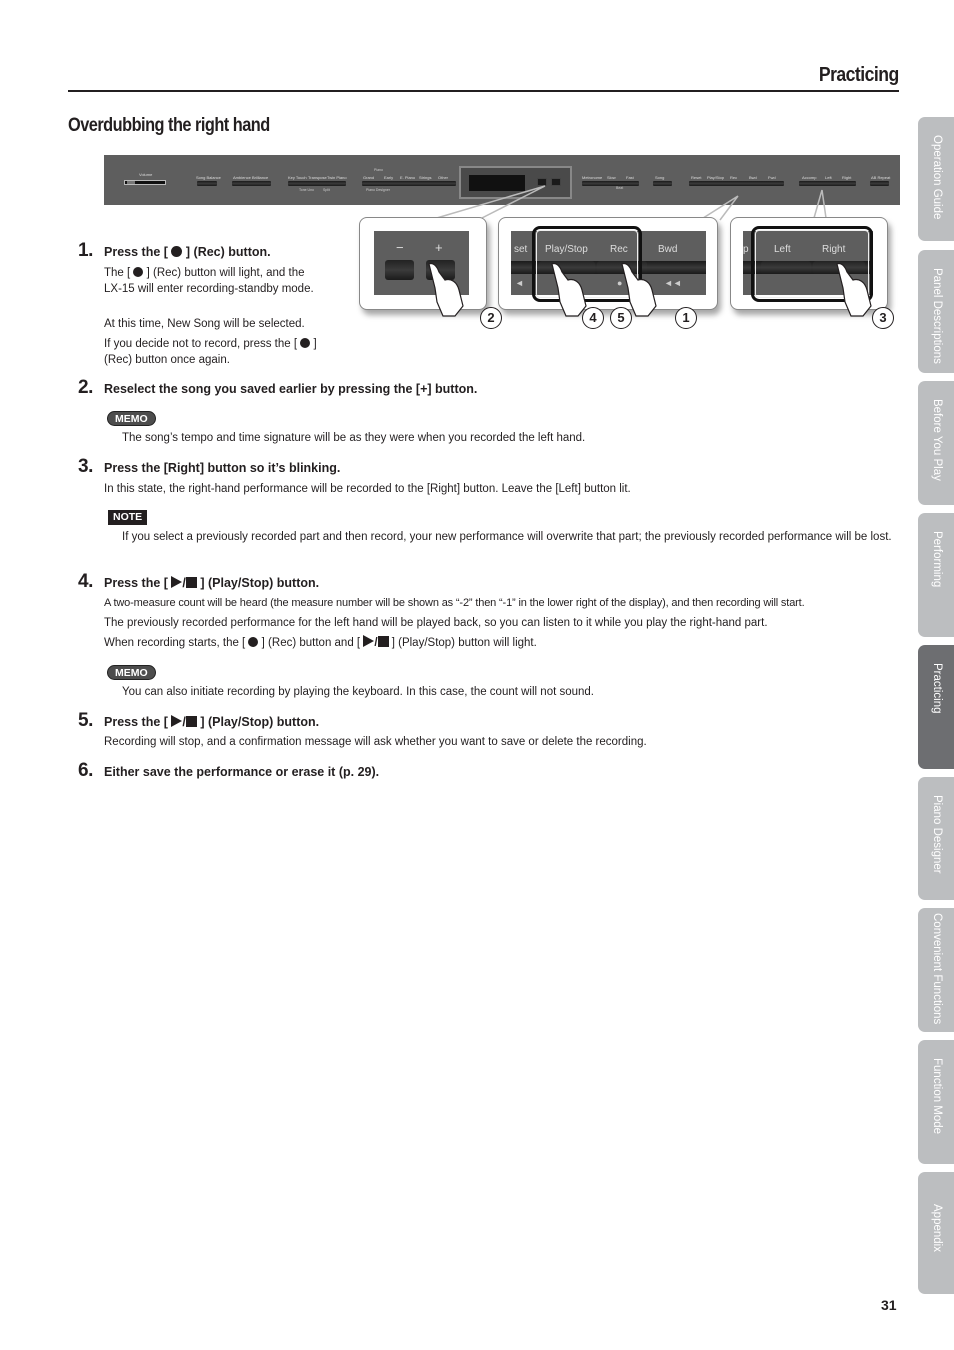  Describe the element at coordinates (660, 177) in the screenshot. I see `panel-label-song: Song` at that location.